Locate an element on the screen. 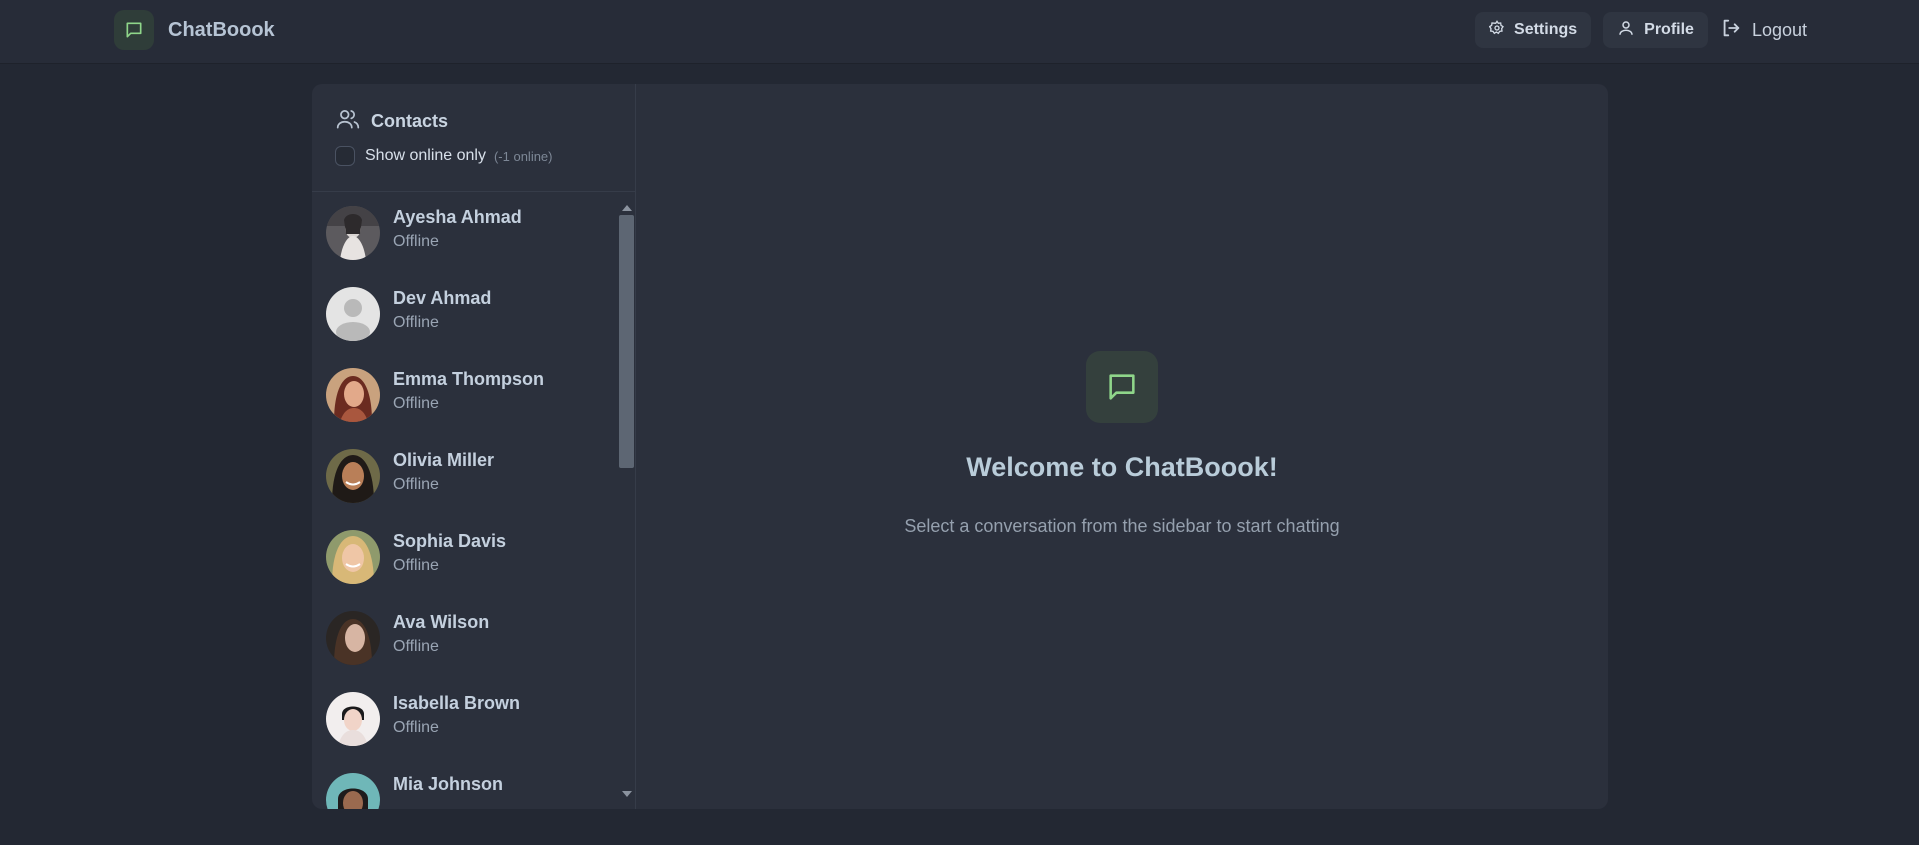 The width and height of the screenshot is (1919, 845). contact-item: Mia Johnson is located at coordinates (465, 784).